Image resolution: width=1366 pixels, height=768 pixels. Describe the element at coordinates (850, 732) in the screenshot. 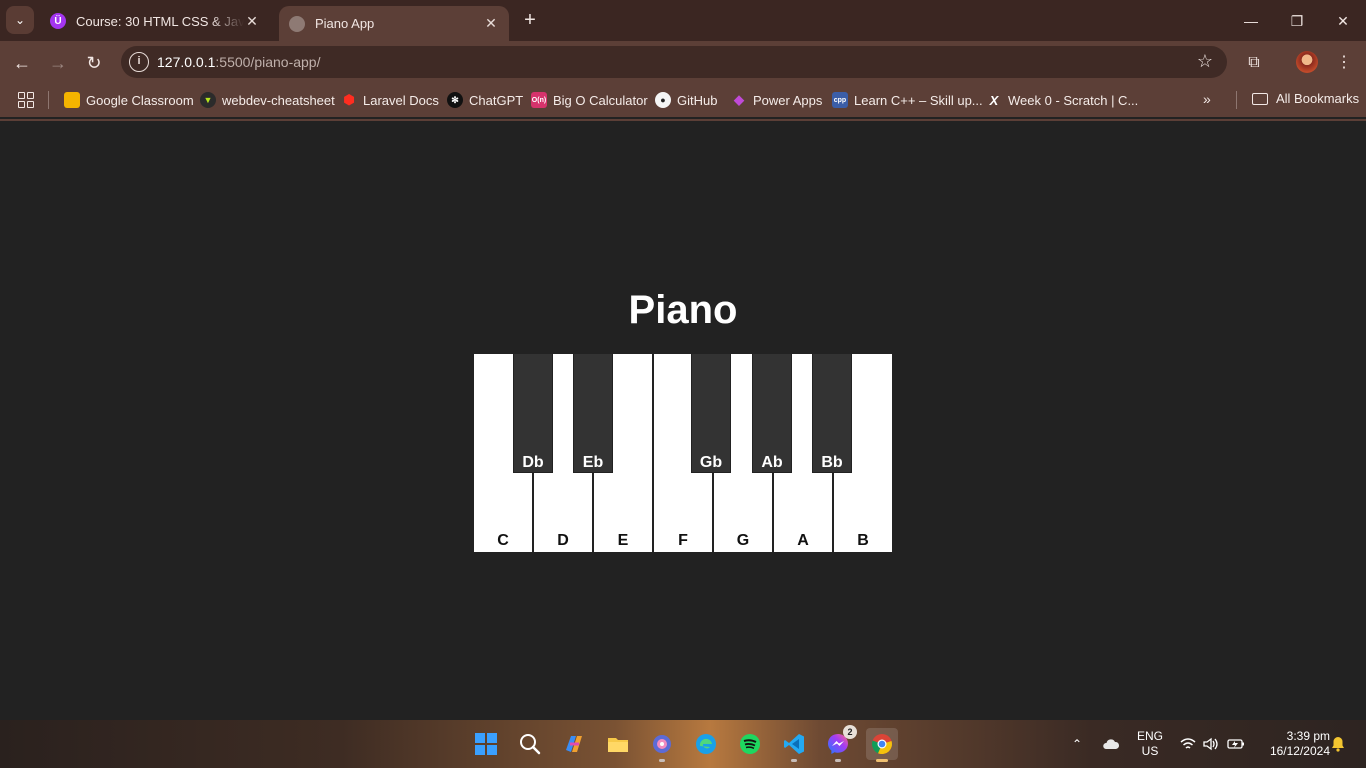

I see `notification-badge: 2` at that location.